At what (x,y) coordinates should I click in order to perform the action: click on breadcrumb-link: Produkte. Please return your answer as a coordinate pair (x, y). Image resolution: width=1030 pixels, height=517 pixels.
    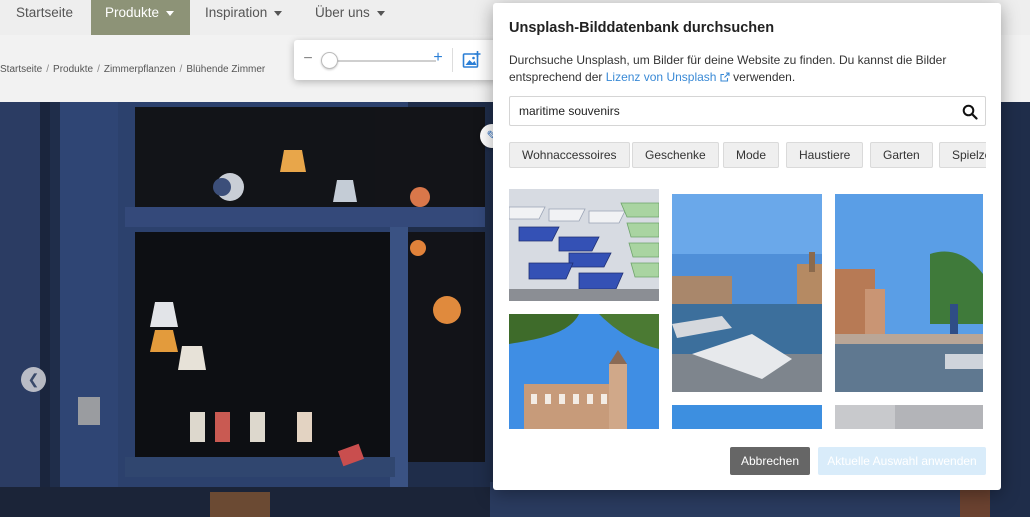
    Looking at the image, I should click on (73, 69).